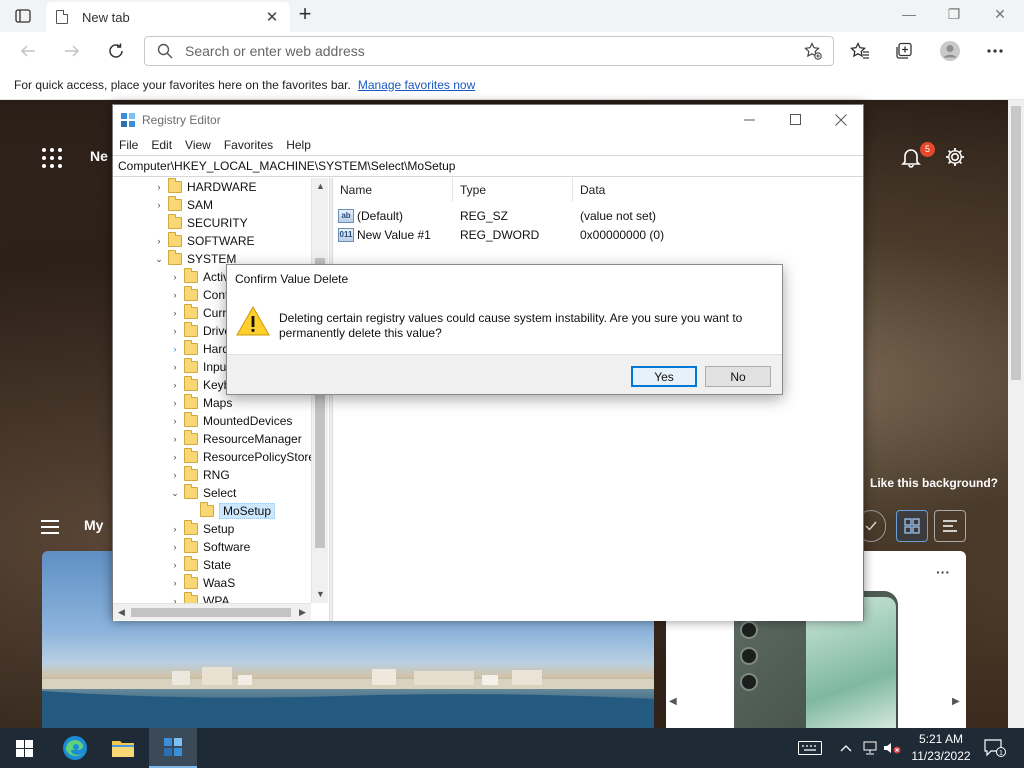  What do you see at coordinates (197, 367) in the screenshot?
I see `tree-item-inpu: › Inpu` at bounding box center [197, 367].